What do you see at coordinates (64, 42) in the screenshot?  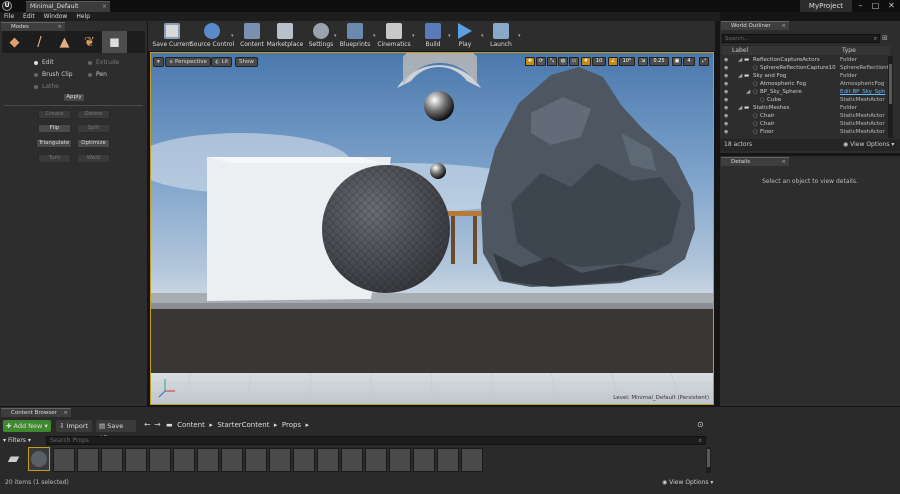 I see `landscape-mode-icon: ▲` at bounding box center [64, 42].